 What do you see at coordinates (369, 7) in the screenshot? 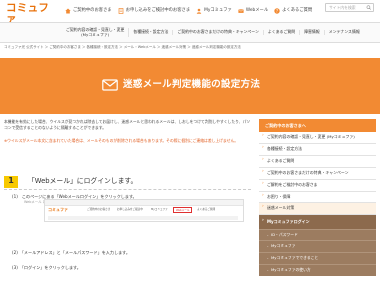
I see `search-icon` at bounding box center [369, 7].